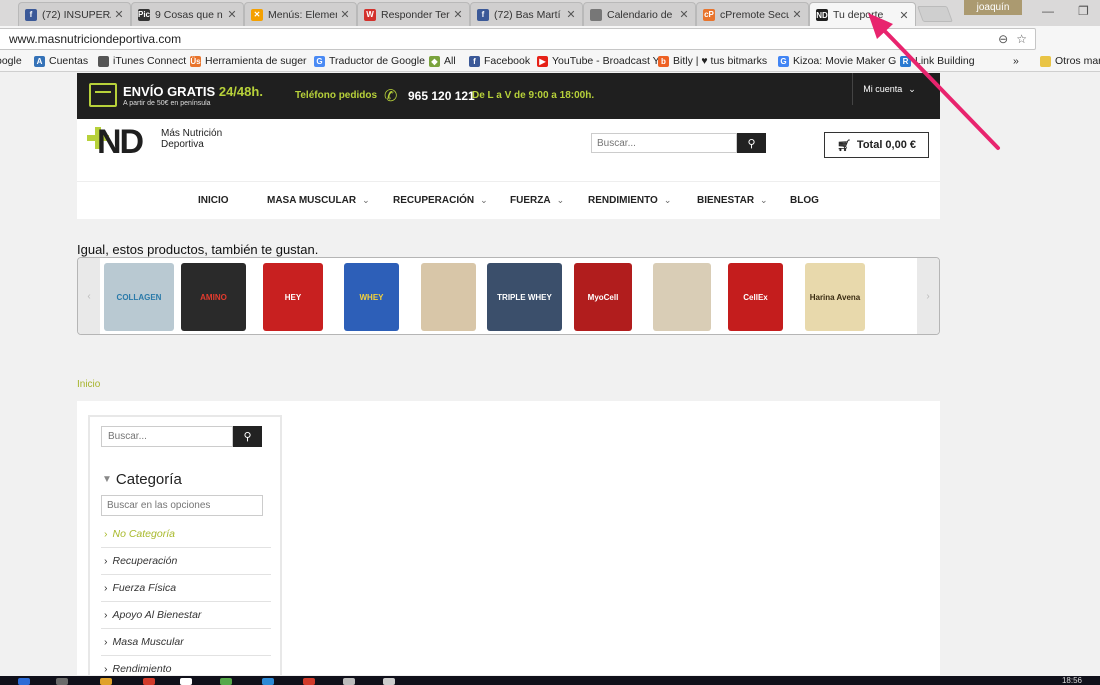  I want to click on product-thumbnail: CellEx, so click(755, 297).